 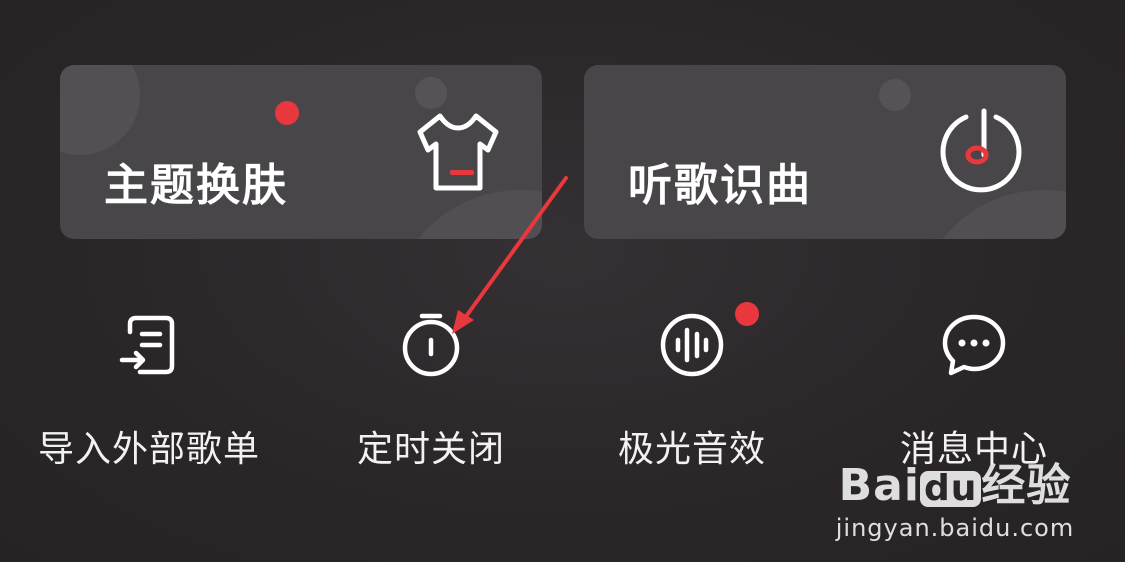 What do you see at coordinates (431, 345) in the screenshot?
I see `timer-icon` at bounding box center [431, 345].